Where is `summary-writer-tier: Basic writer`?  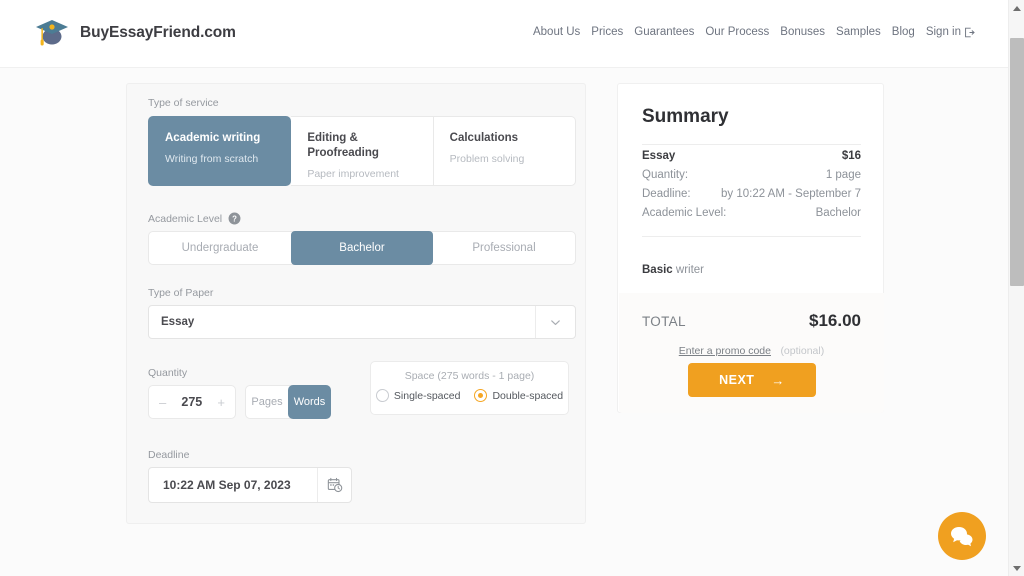
summary-writer-tier: Basic writer is located at coordinates (673, 270).